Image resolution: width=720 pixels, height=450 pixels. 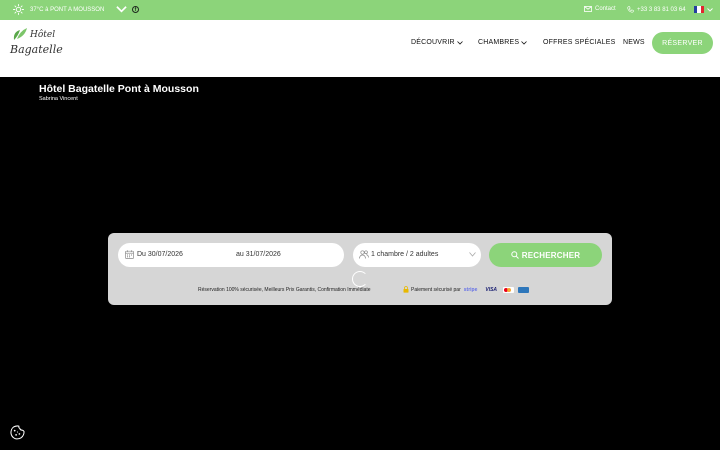 What do you see at coordinates (406, 289) in the screenshot?
I see `lock-icon` at bounding box center [406, 289].